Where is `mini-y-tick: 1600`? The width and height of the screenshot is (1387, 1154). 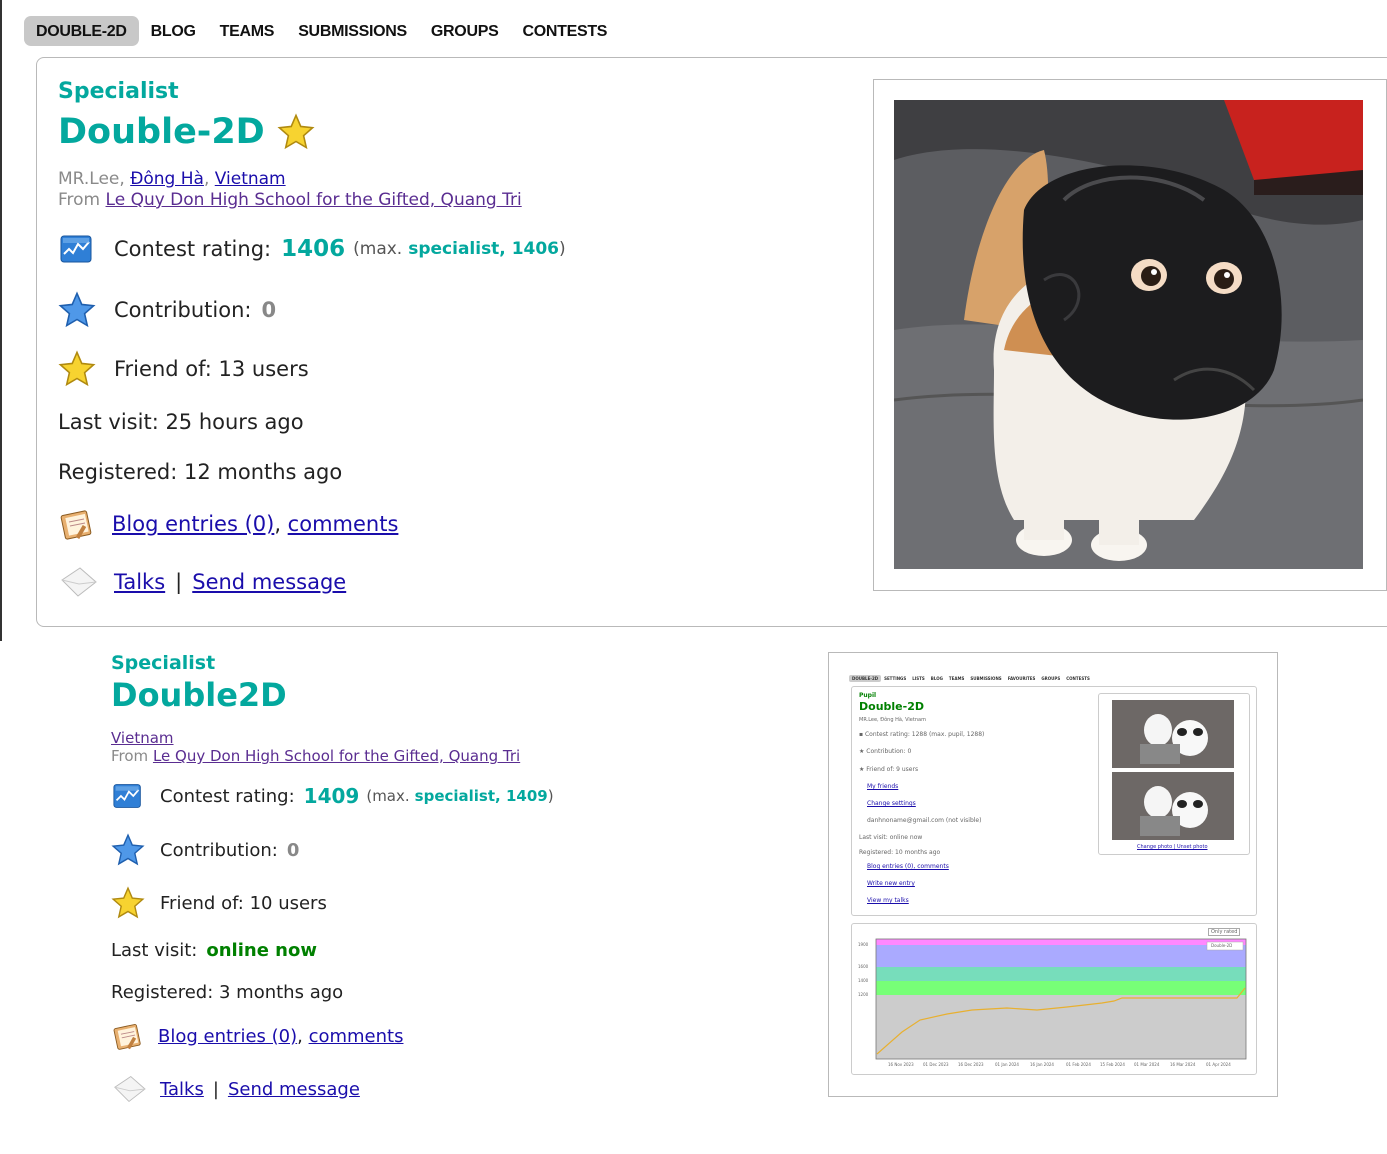
mini-y-tick: 1600 is located at coordinates (863, 966).